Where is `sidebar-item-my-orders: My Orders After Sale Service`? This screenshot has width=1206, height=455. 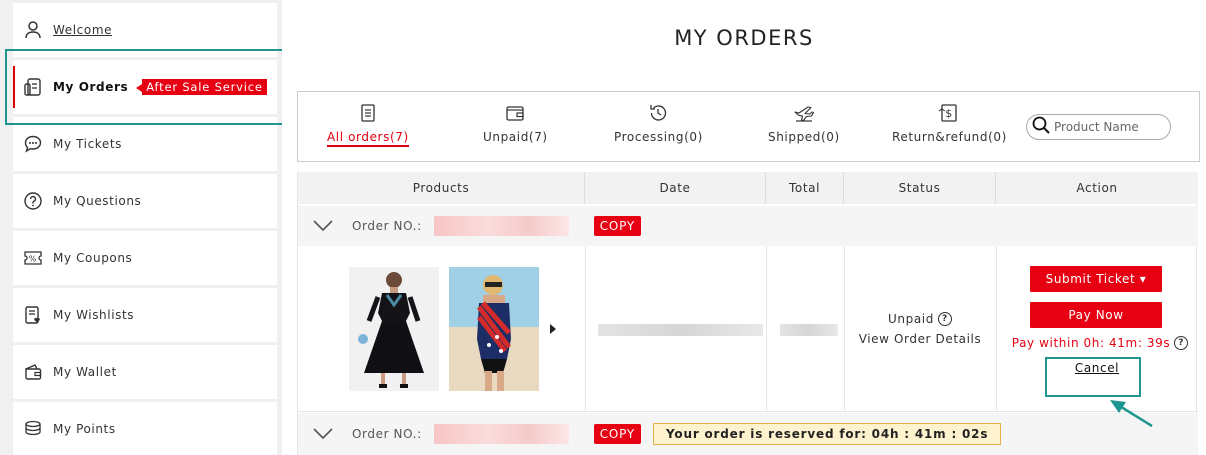
sidebar-item-my-orders: My Orders After Sale Service is located at coordinates (145, 87).